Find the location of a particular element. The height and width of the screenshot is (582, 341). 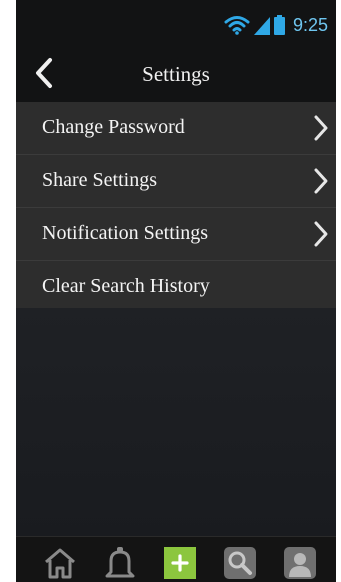

bell-icon is located at coordinates (120, 563).